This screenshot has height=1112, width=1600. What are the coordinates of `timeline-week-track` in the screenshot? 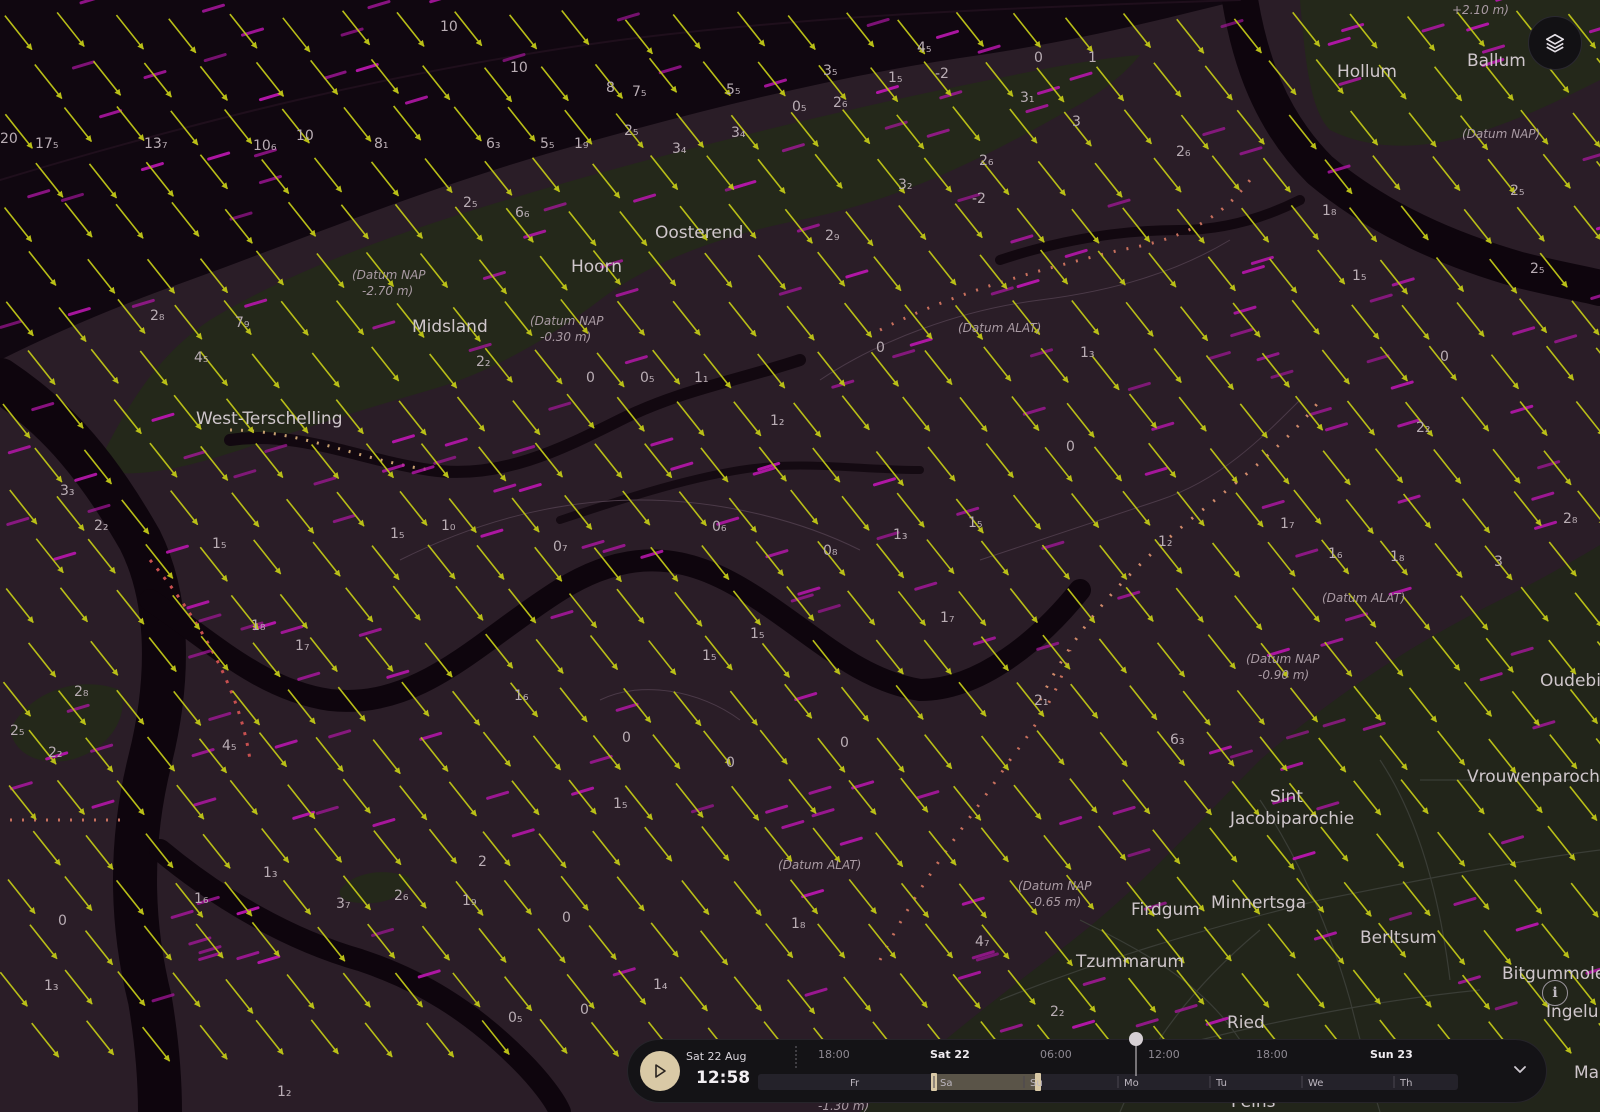 It's located at (1108, 1082).